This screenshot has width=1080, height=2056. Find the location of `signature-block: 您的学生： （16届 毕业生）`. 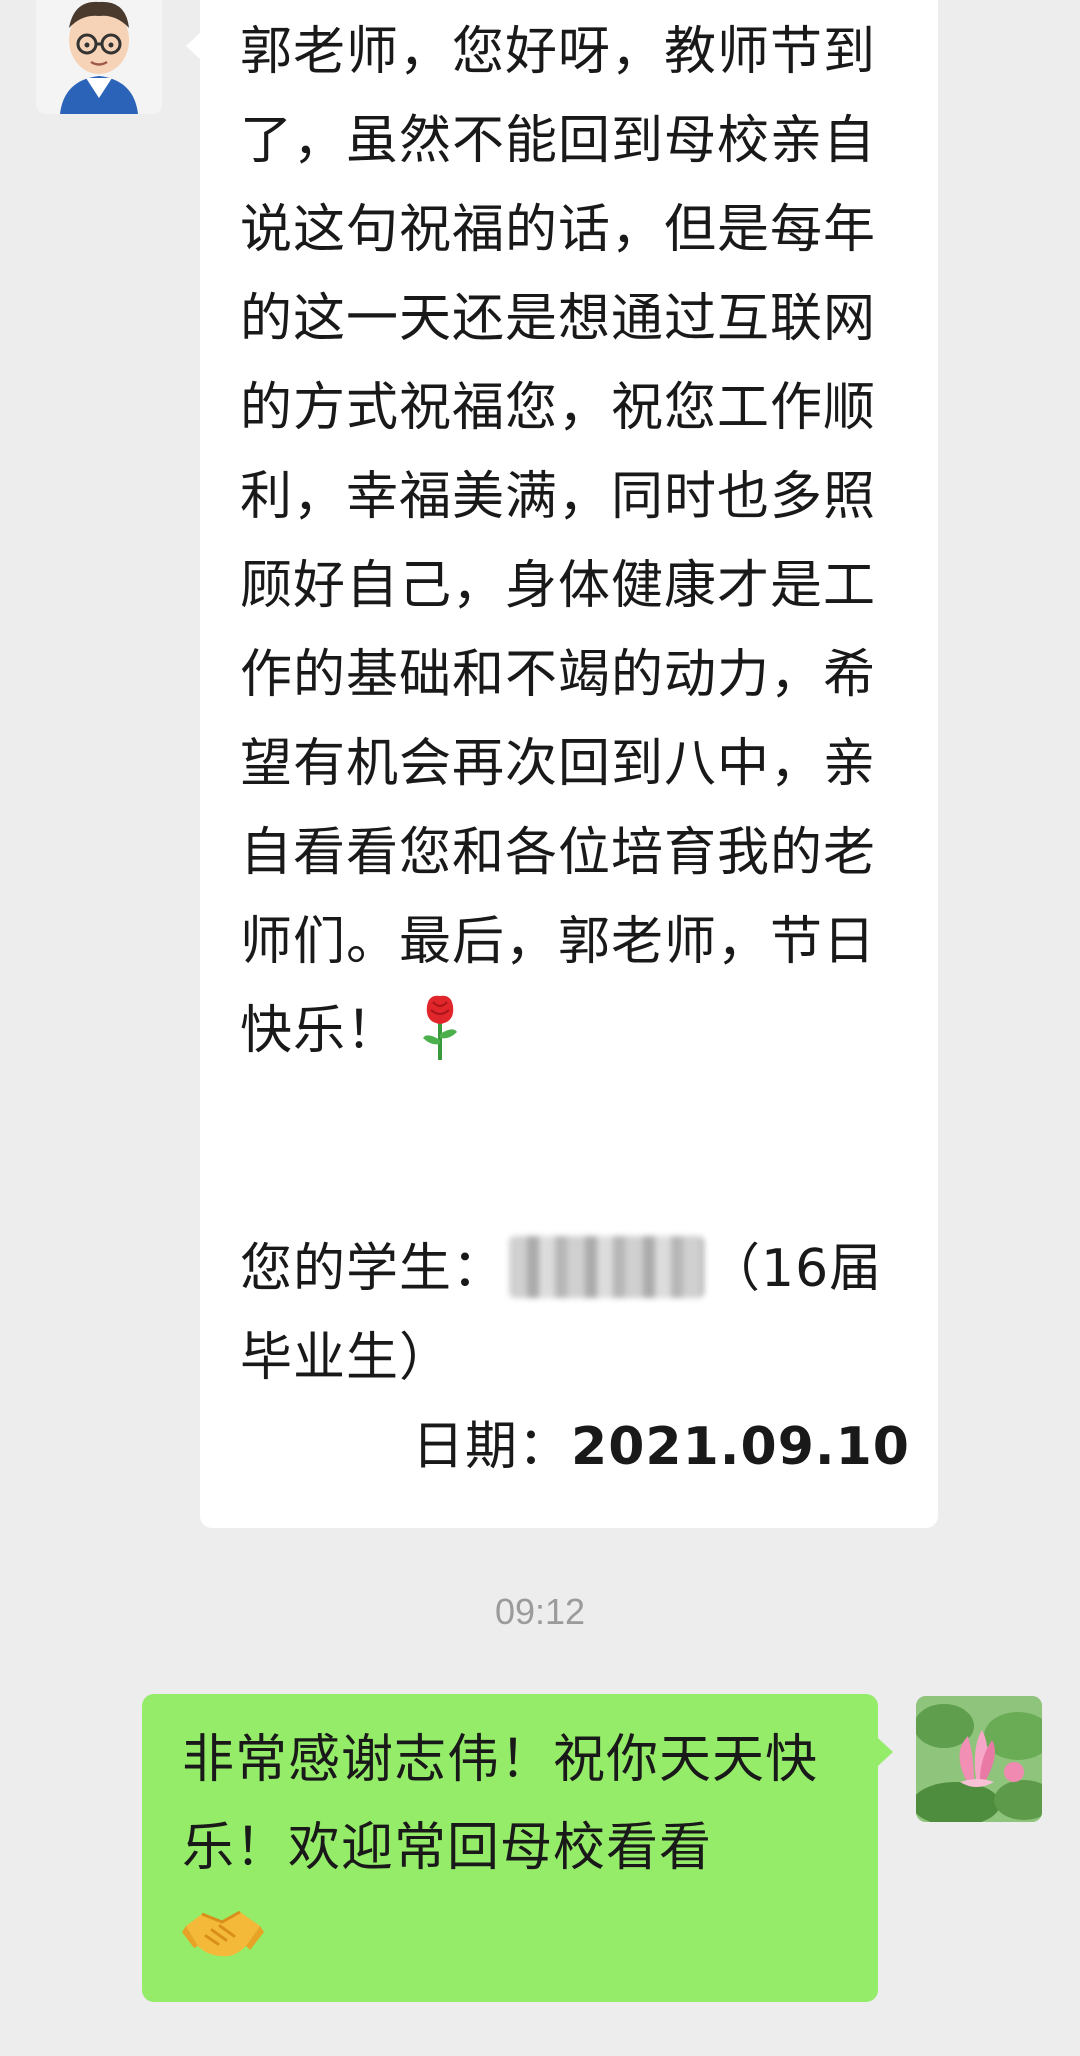

signature-block: 您的学生： （16届 毕业生） is located at coordinates (580, 1314).